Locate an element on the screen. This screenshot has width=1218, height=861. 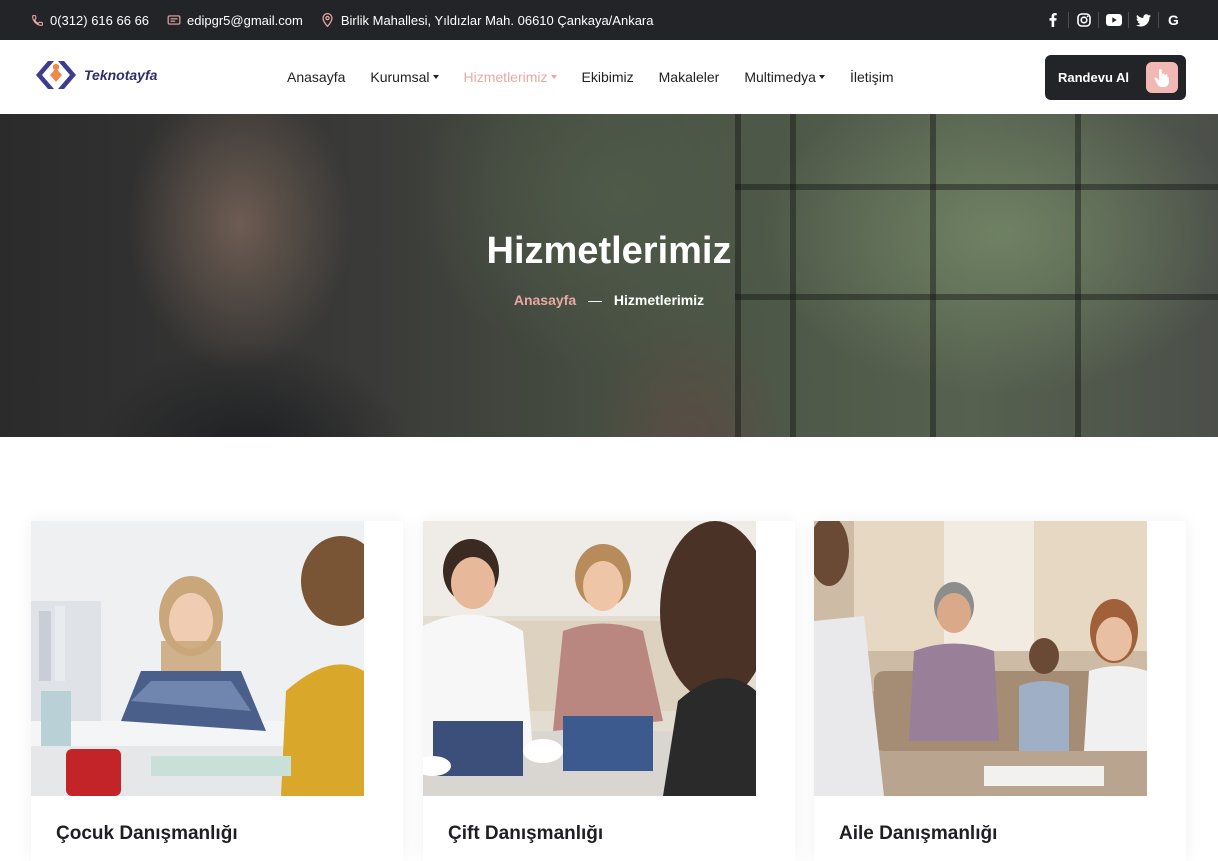
location-pin-icon is located at coordinates (328, 20).